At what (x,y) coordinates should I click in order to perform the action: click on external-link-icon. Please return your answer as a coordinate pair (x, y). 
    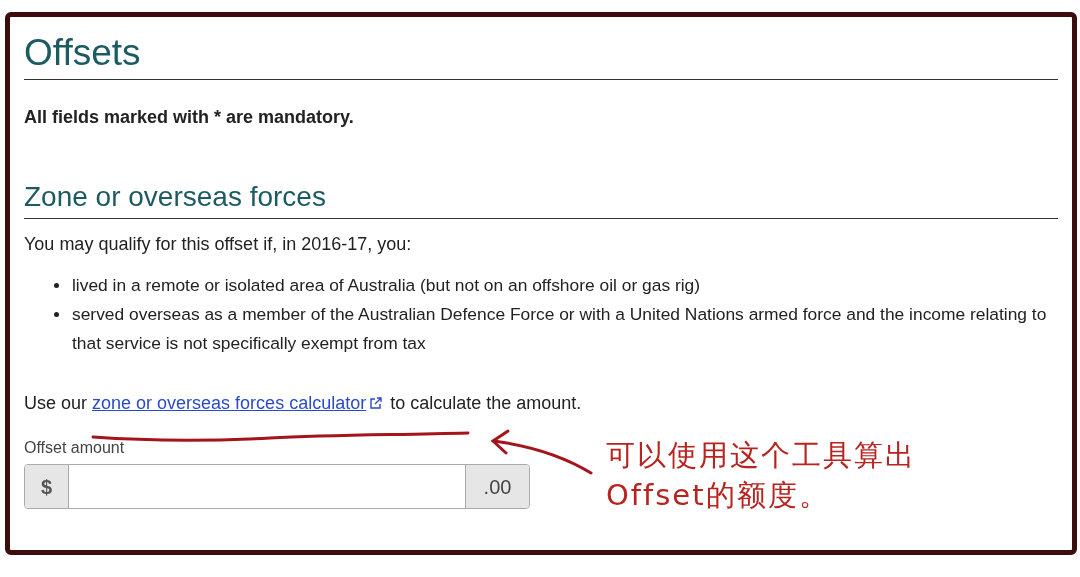
    Looking at the image, I should click on (376, 403).